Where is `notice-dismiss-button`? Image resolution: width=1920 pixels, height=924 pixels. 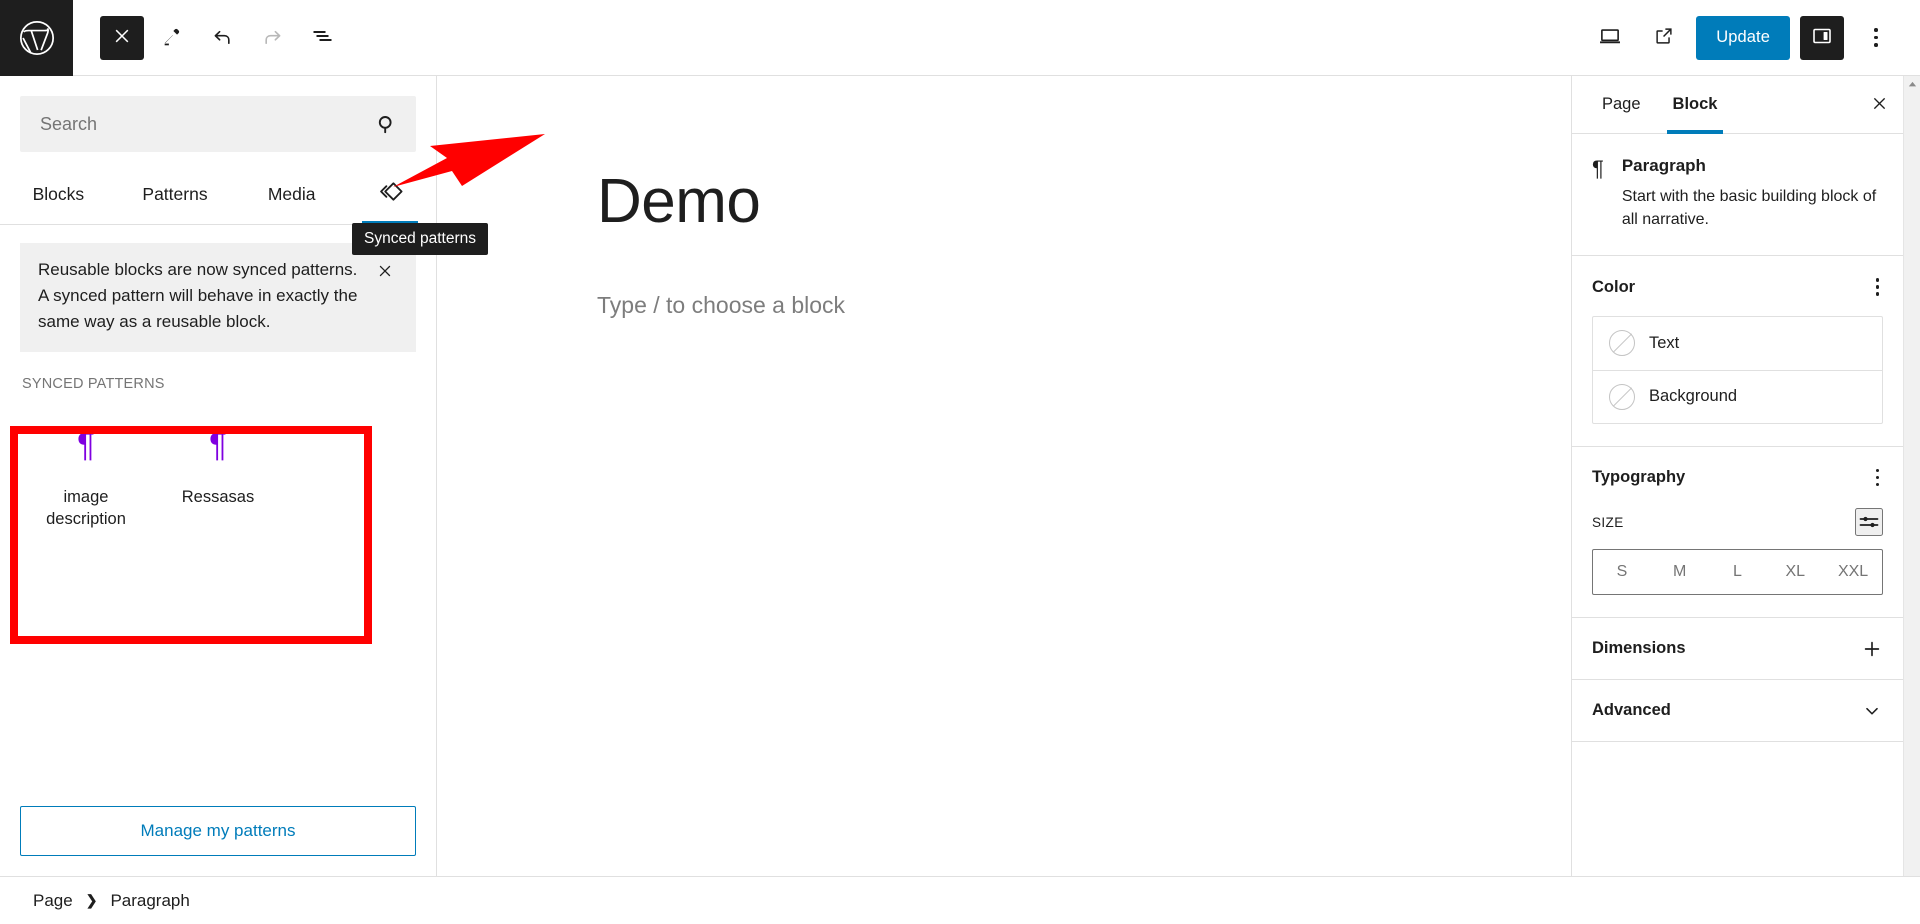 notice-dismiss-button is located at coordinates (385, 272).